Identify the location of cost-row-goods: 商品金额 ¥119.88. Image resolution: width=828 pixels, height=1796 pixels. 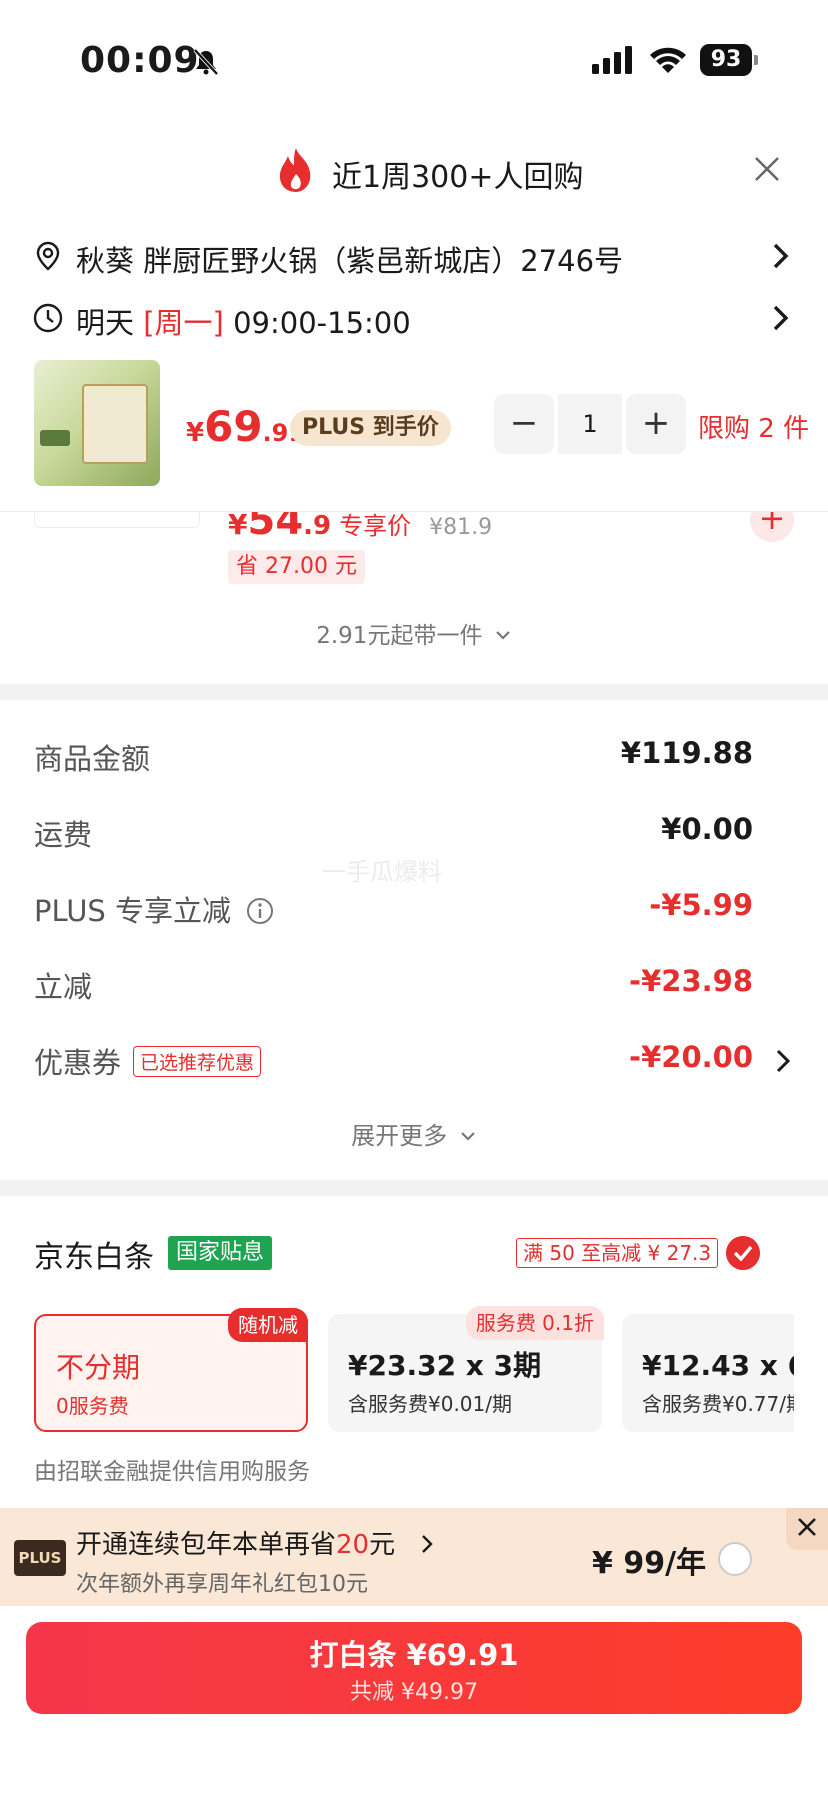
(414, 755).